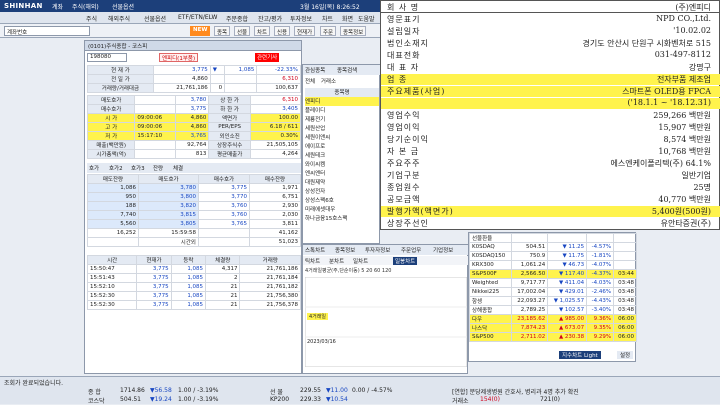  Describe the element at coordinates (123, 6) in the screenshot. I see `top-tab-futures: 선물옵션` at that location.